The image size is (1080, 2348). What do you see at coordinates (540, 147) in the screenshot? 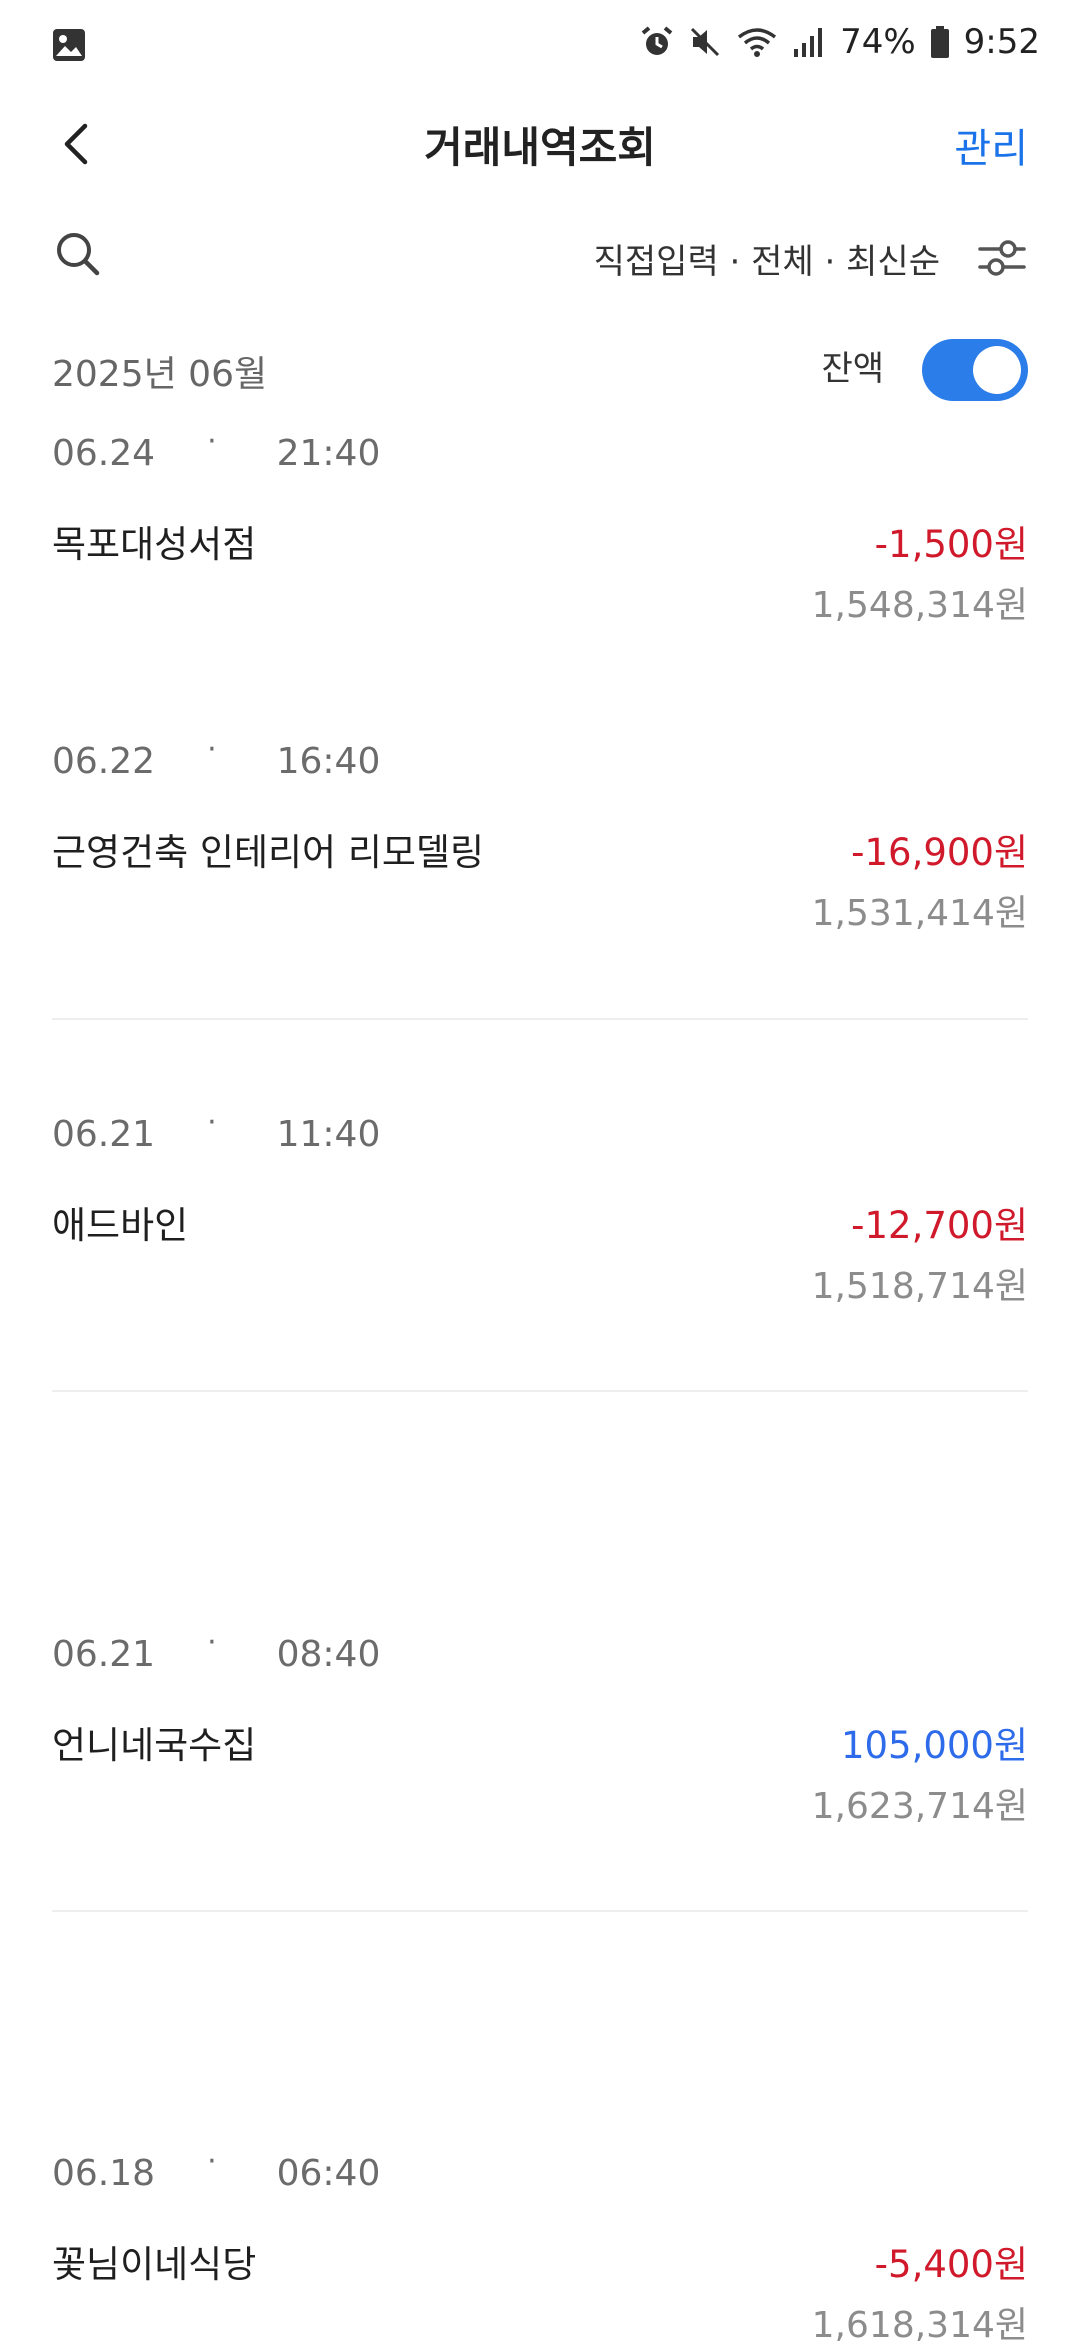
I see `page-title: 거래내역조회` at bounding box center [540, 147].